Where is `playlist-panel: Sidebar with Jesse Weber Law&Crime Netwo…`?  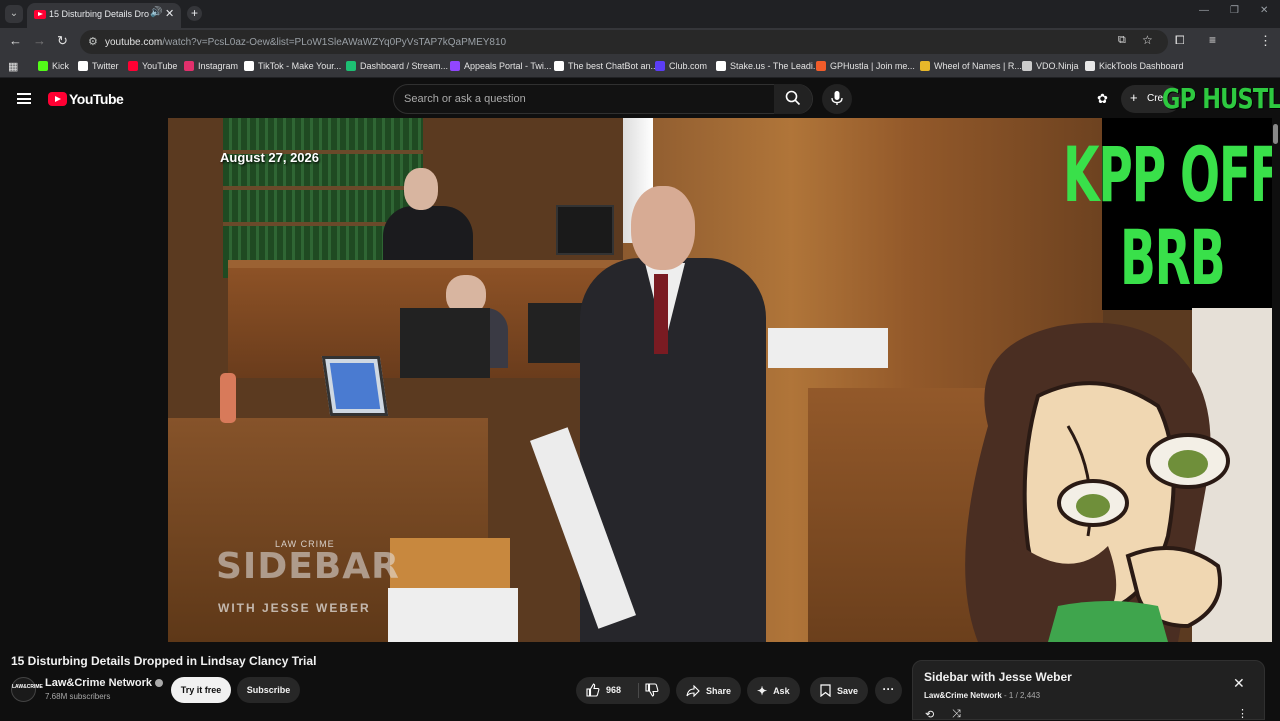
playlist-panel: Sidebar with Jesse Weber Law&Crime Netwo… is located at coordinates (1088, 690).